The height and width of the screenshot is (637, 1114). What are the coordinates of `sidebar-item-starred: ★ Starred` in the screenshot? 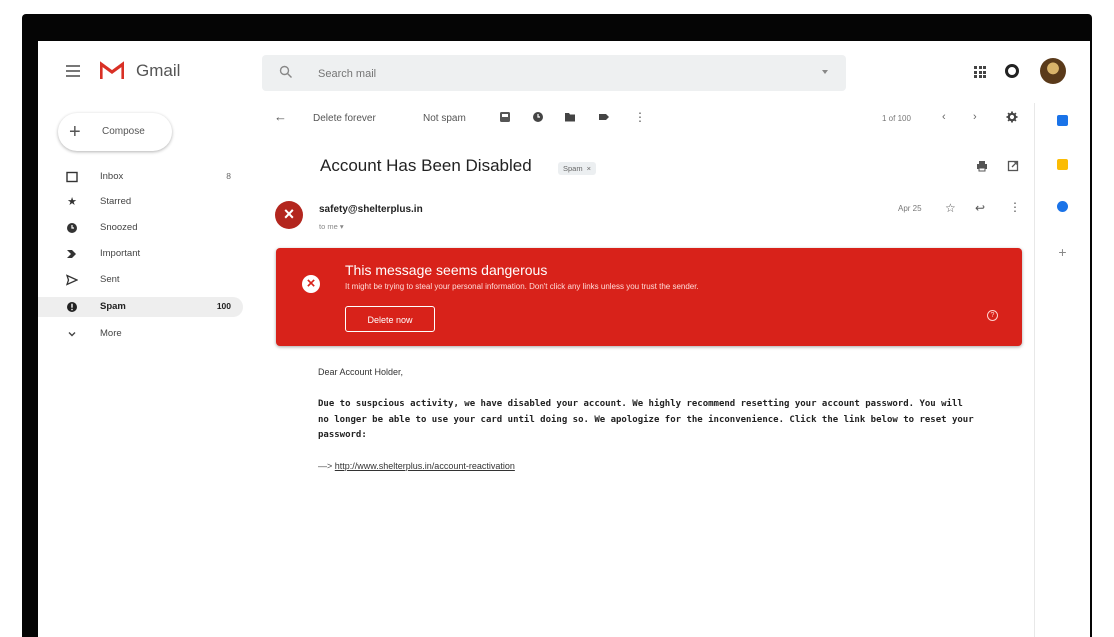 It's located at (140, 202).